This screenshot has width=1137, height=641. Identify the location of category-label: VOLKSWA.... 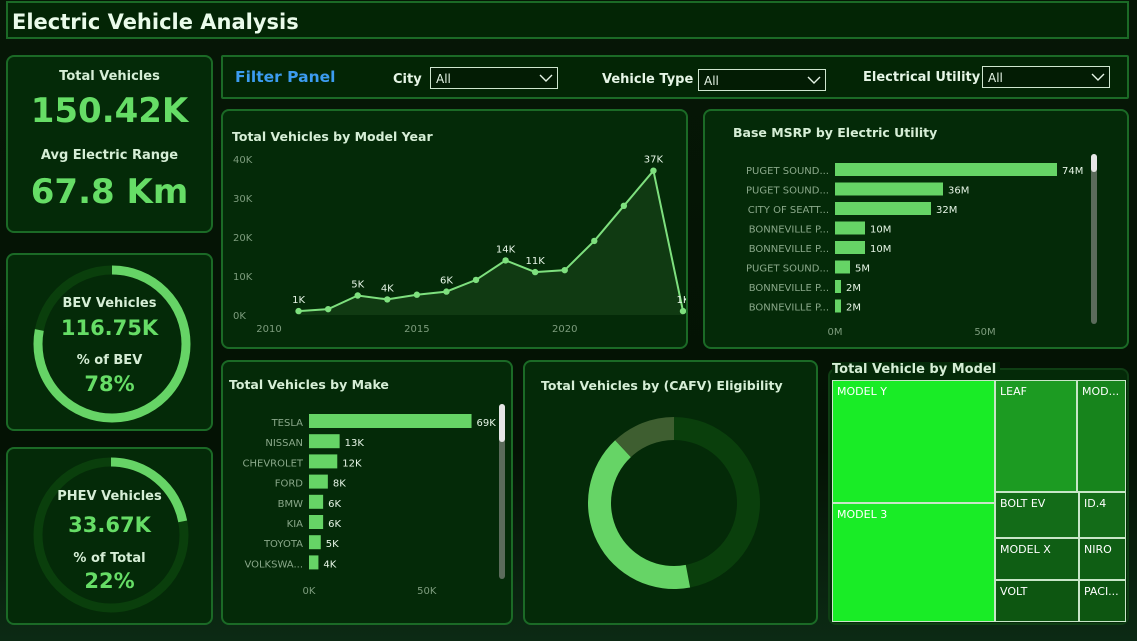
(273, 564).